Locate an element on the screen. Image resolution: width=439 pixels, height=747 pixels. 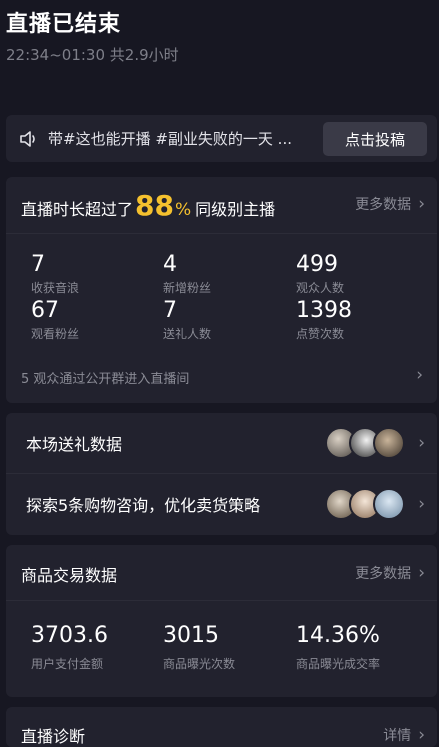
stats-headline: 直播时长超过了 88 % 同级别主播 is located at coordinates (148, 205).